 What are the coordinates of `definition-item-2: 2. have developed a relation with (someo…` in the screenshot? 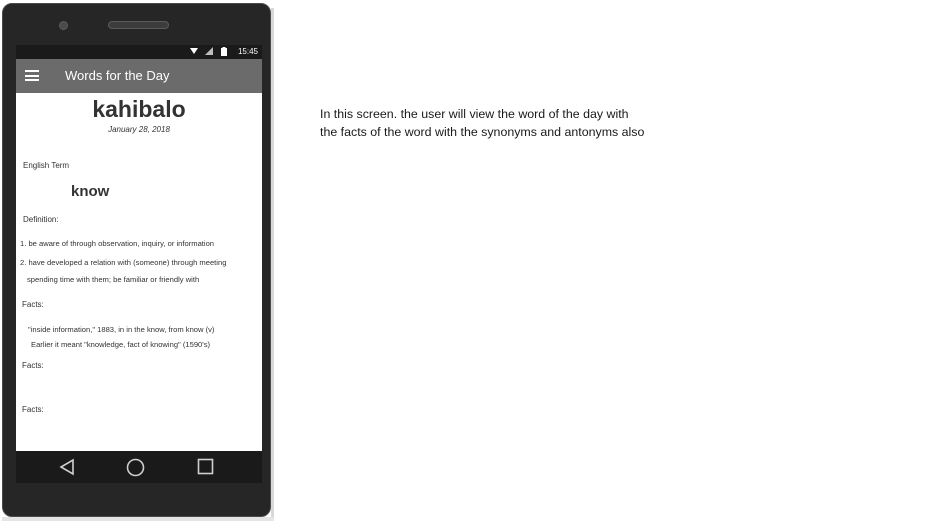 It's located at (123, 262).